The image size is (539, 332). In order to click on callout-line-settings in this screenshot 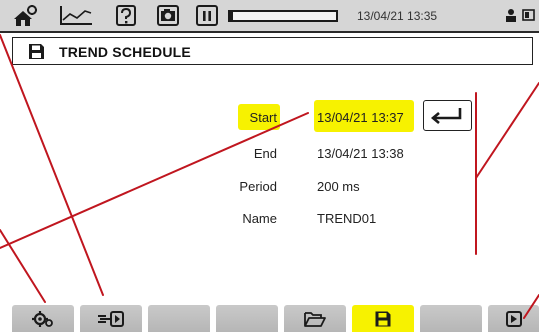, I will do `click(23, 266)`.